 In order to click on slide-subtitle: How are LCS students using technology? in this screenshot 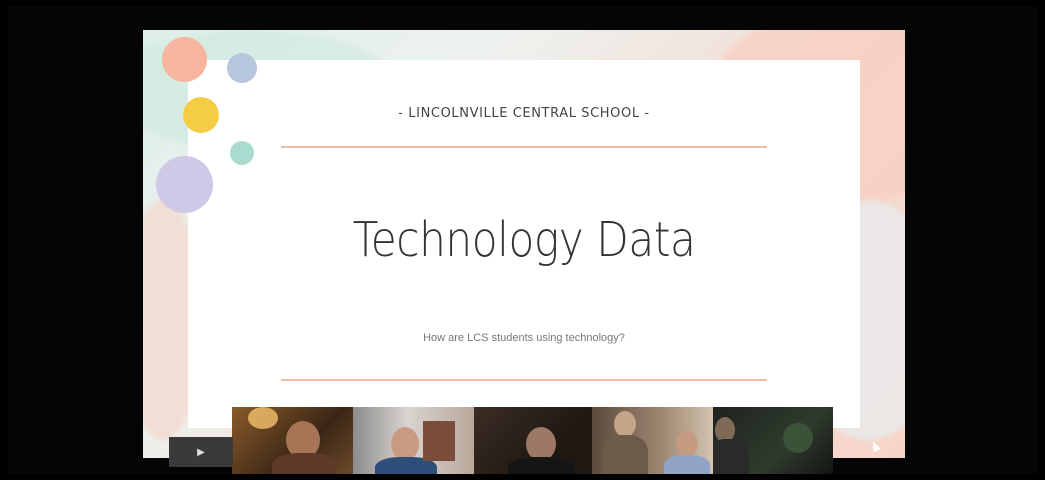, I will do `click(524, 338)`.